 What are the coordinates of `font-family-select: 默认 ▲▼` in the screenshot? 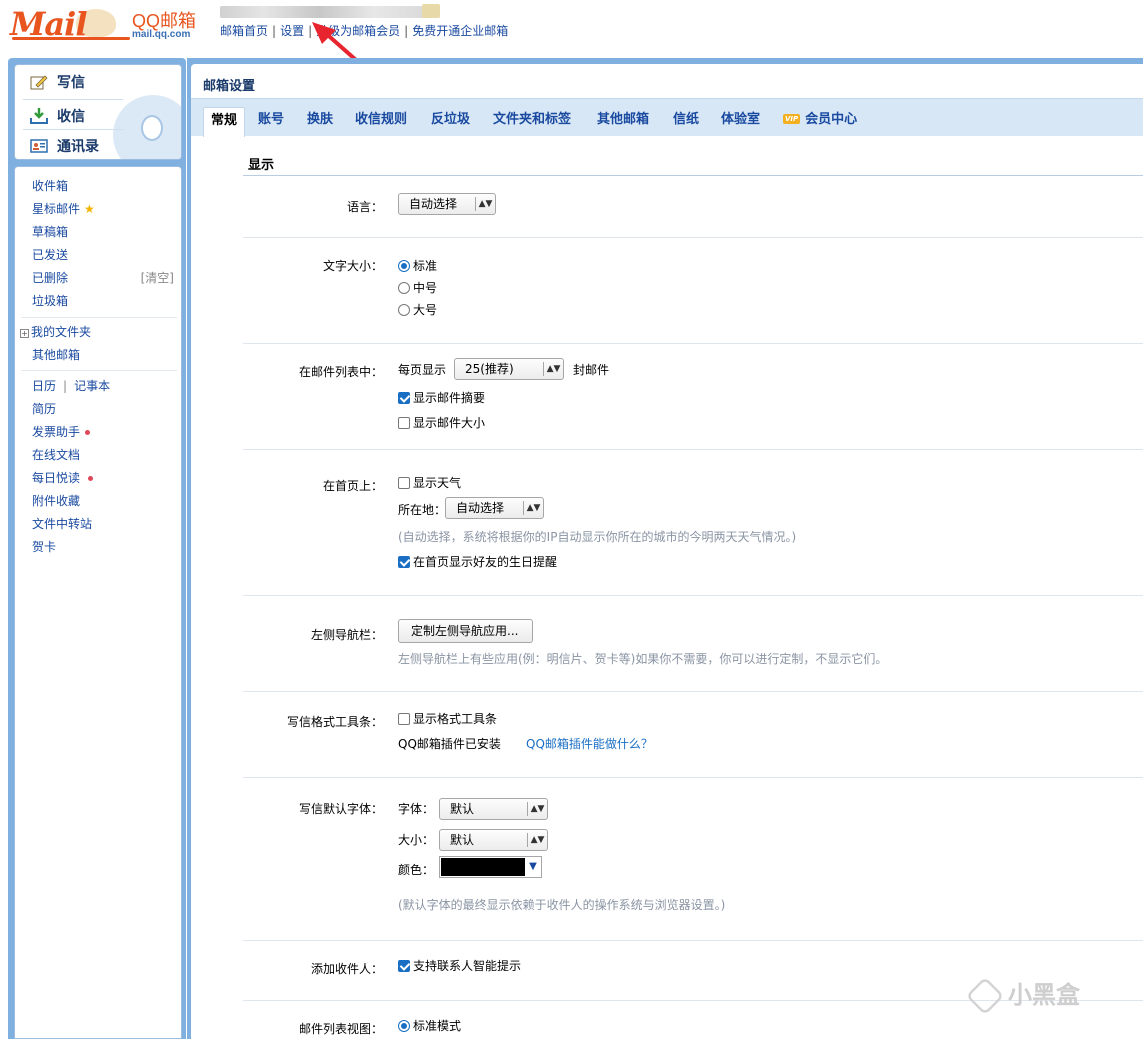 It's located at (493, 809).